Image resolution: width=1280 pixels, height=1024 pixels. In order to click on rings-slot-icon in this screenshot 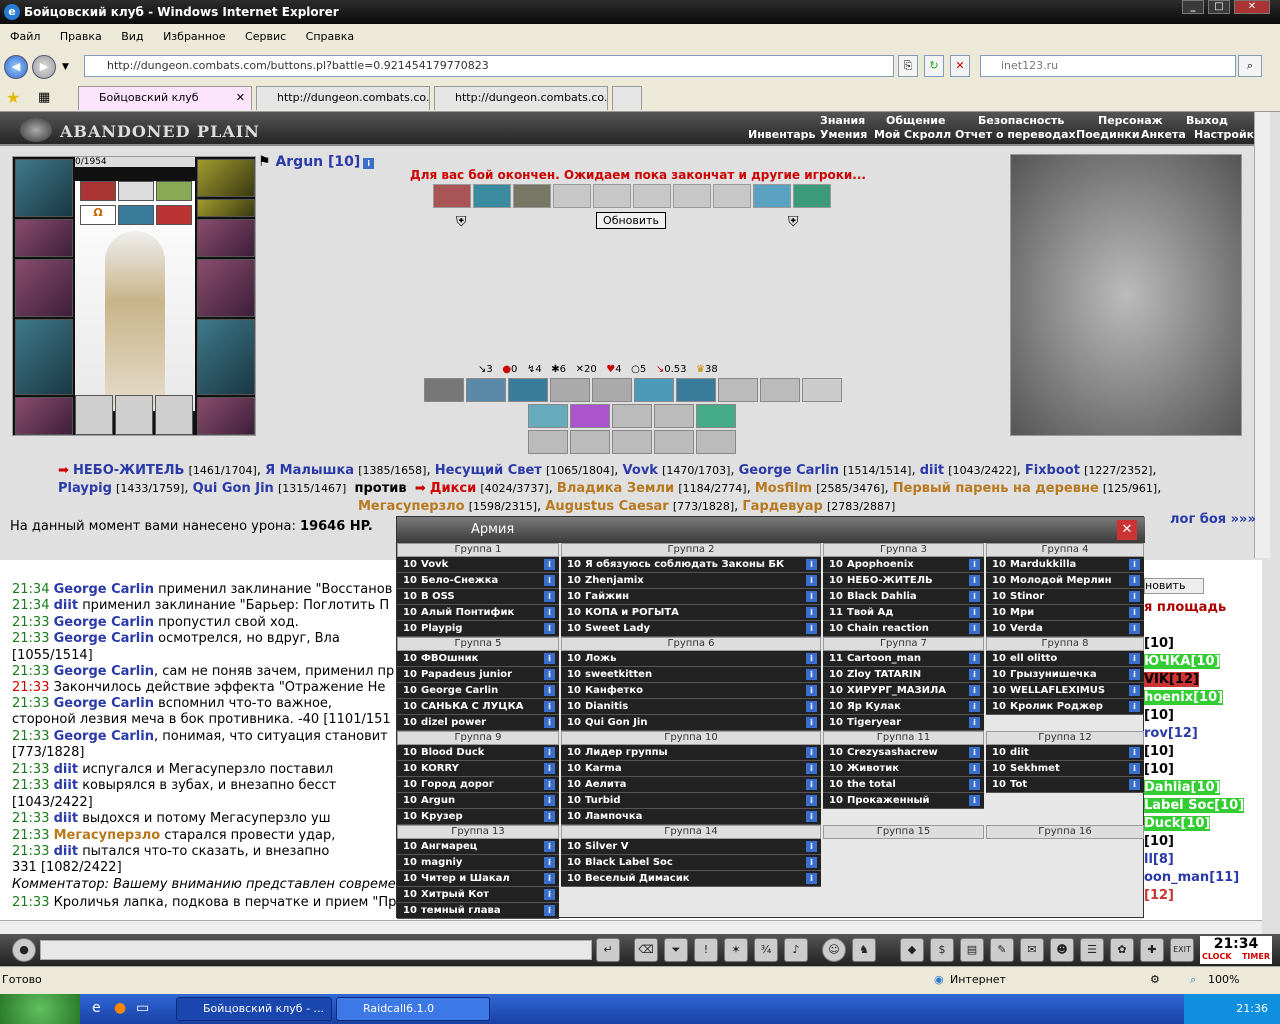, I will do `click(226, 208)`.